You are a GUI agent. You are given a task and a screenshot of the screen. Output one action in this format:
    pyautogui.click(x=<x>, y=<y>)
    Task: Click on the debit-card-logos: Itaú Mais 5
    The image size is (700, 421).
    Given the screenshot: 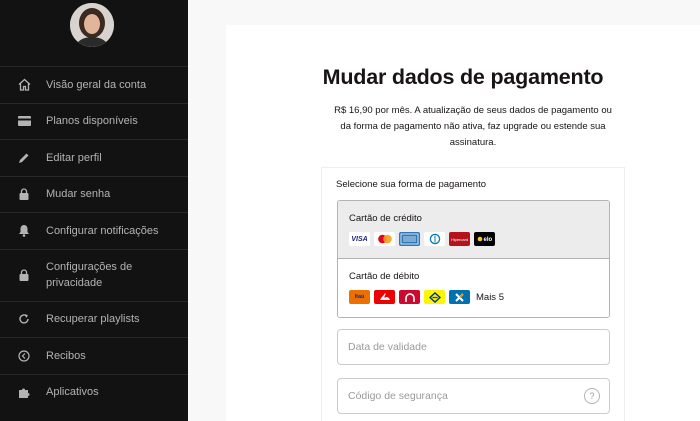 What is the action you would take?
    pyautogui.click(x=426, y=297)
    